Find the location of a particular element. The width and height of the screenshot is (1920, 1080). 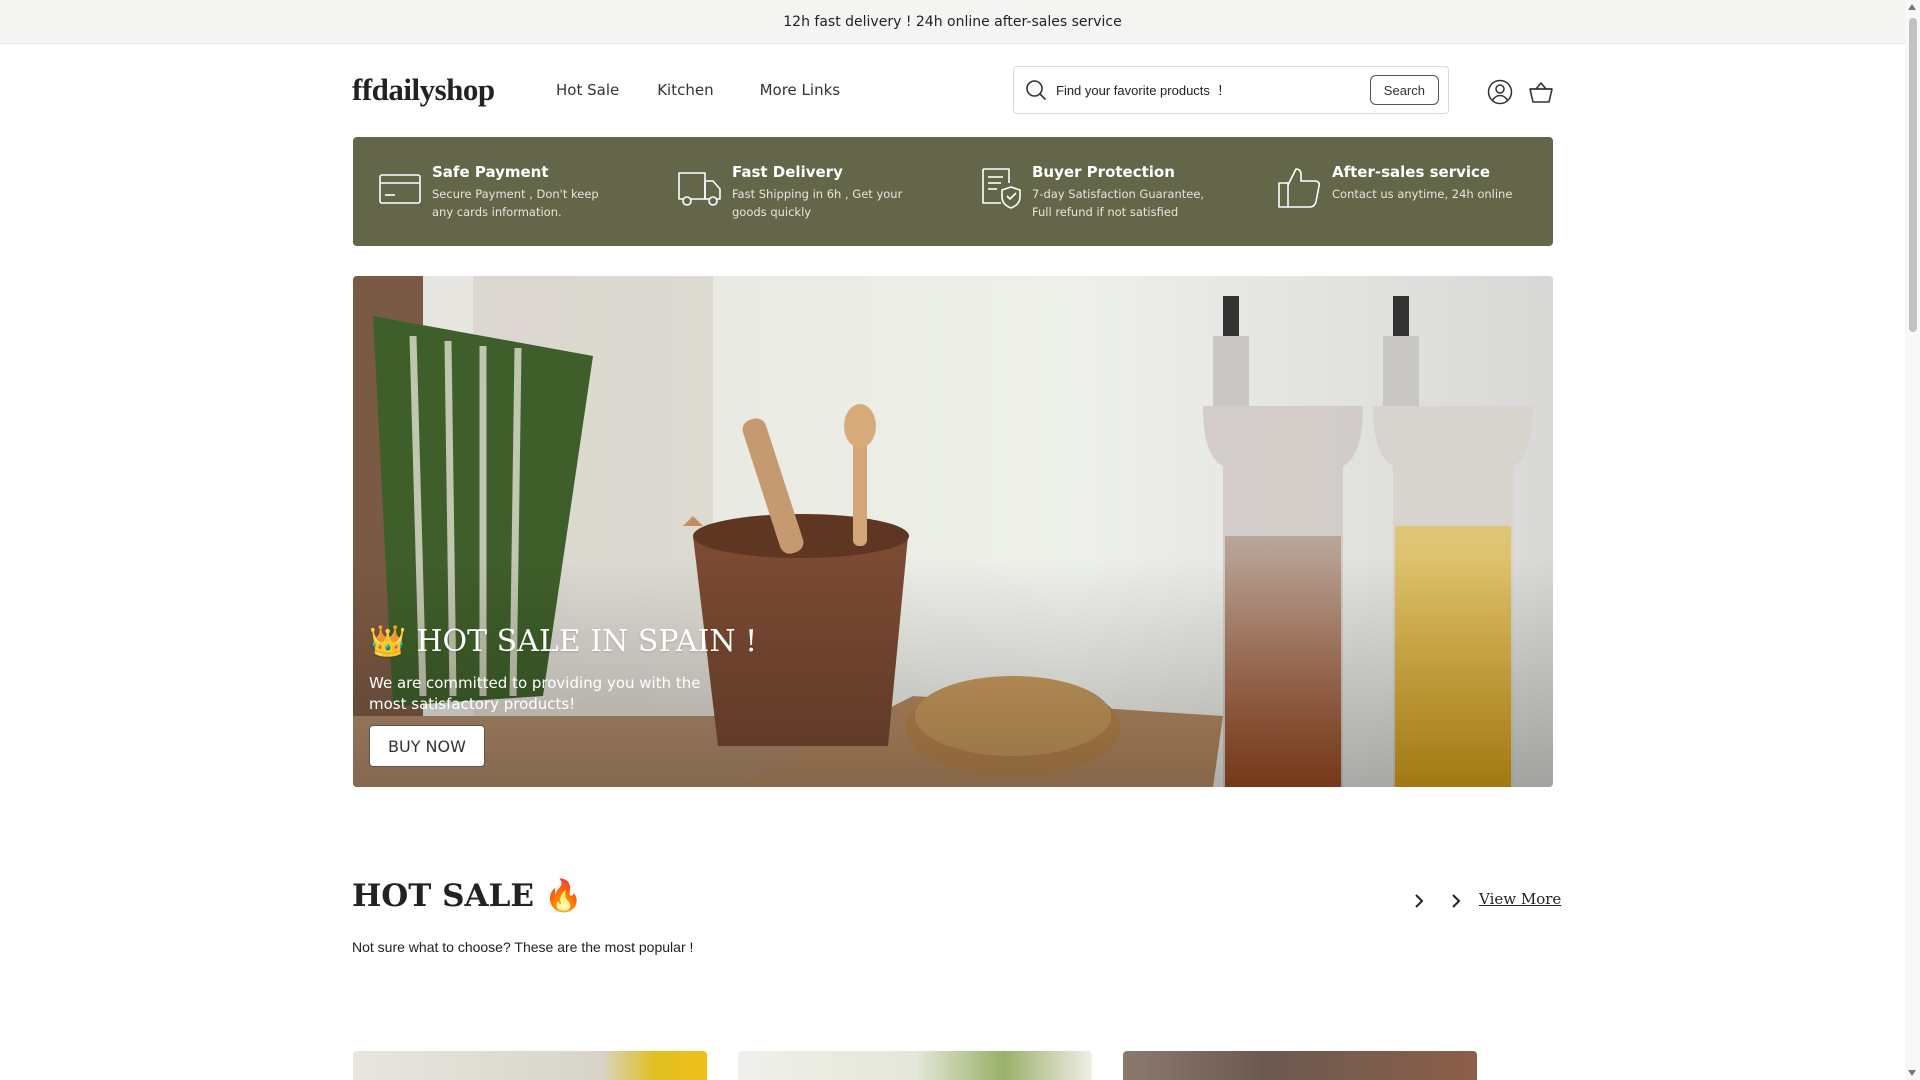

search-bar: Search is located at coordinates (1231, 90).